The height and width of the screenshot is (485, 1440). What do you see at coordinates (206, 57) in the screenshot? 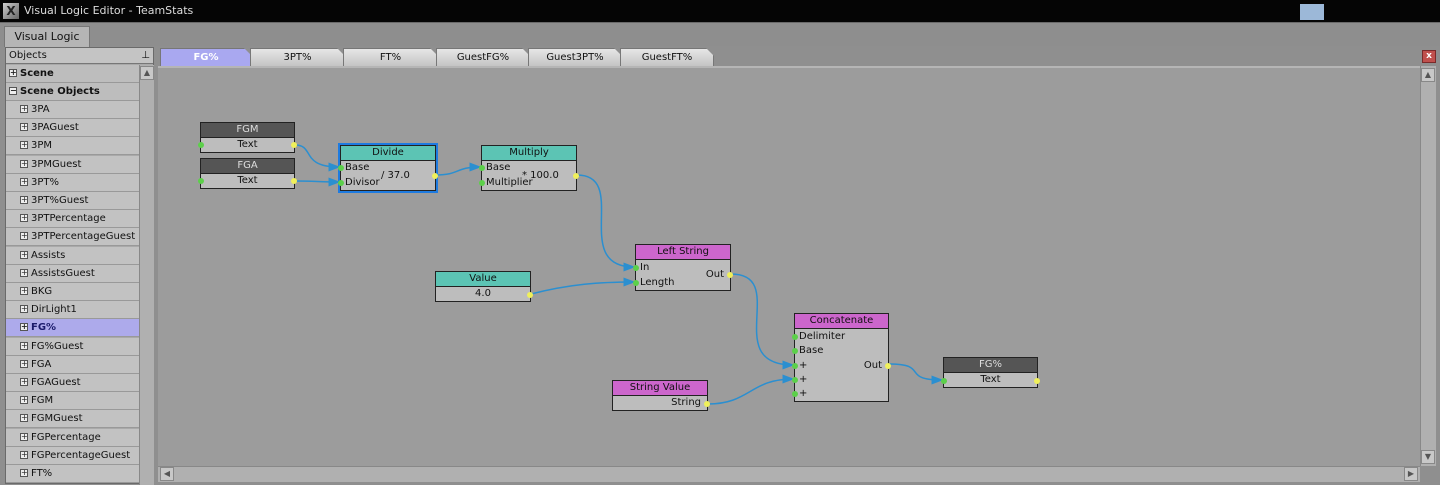
I see `tab-0: FG%` at bounding box center [206, 57].